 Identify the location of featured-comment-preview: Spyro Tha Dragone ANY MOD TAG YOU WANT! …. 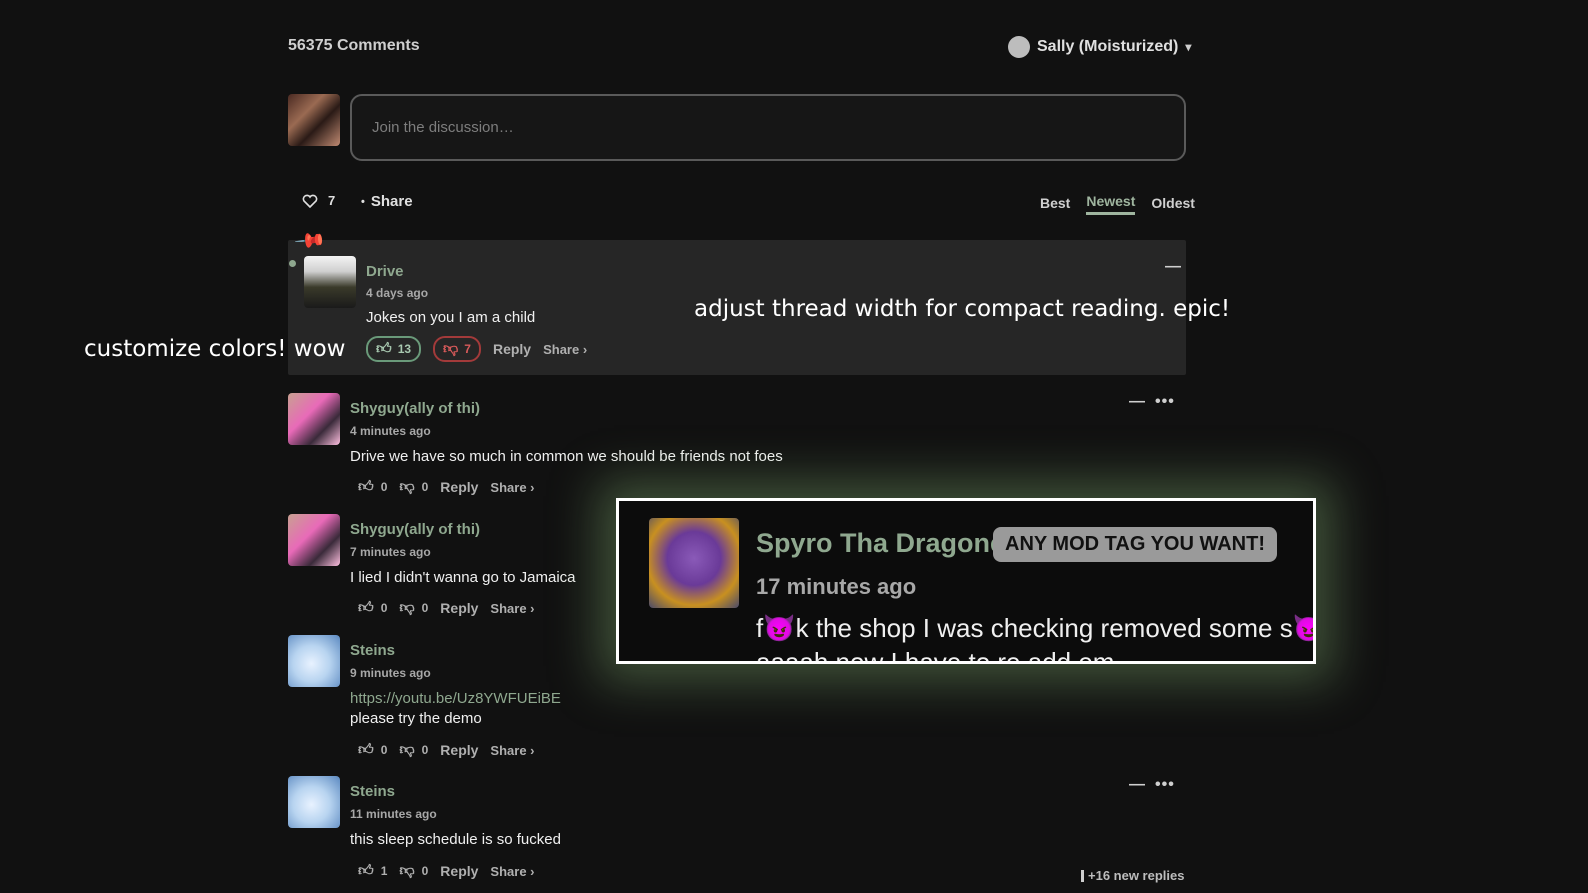
(966, 581).